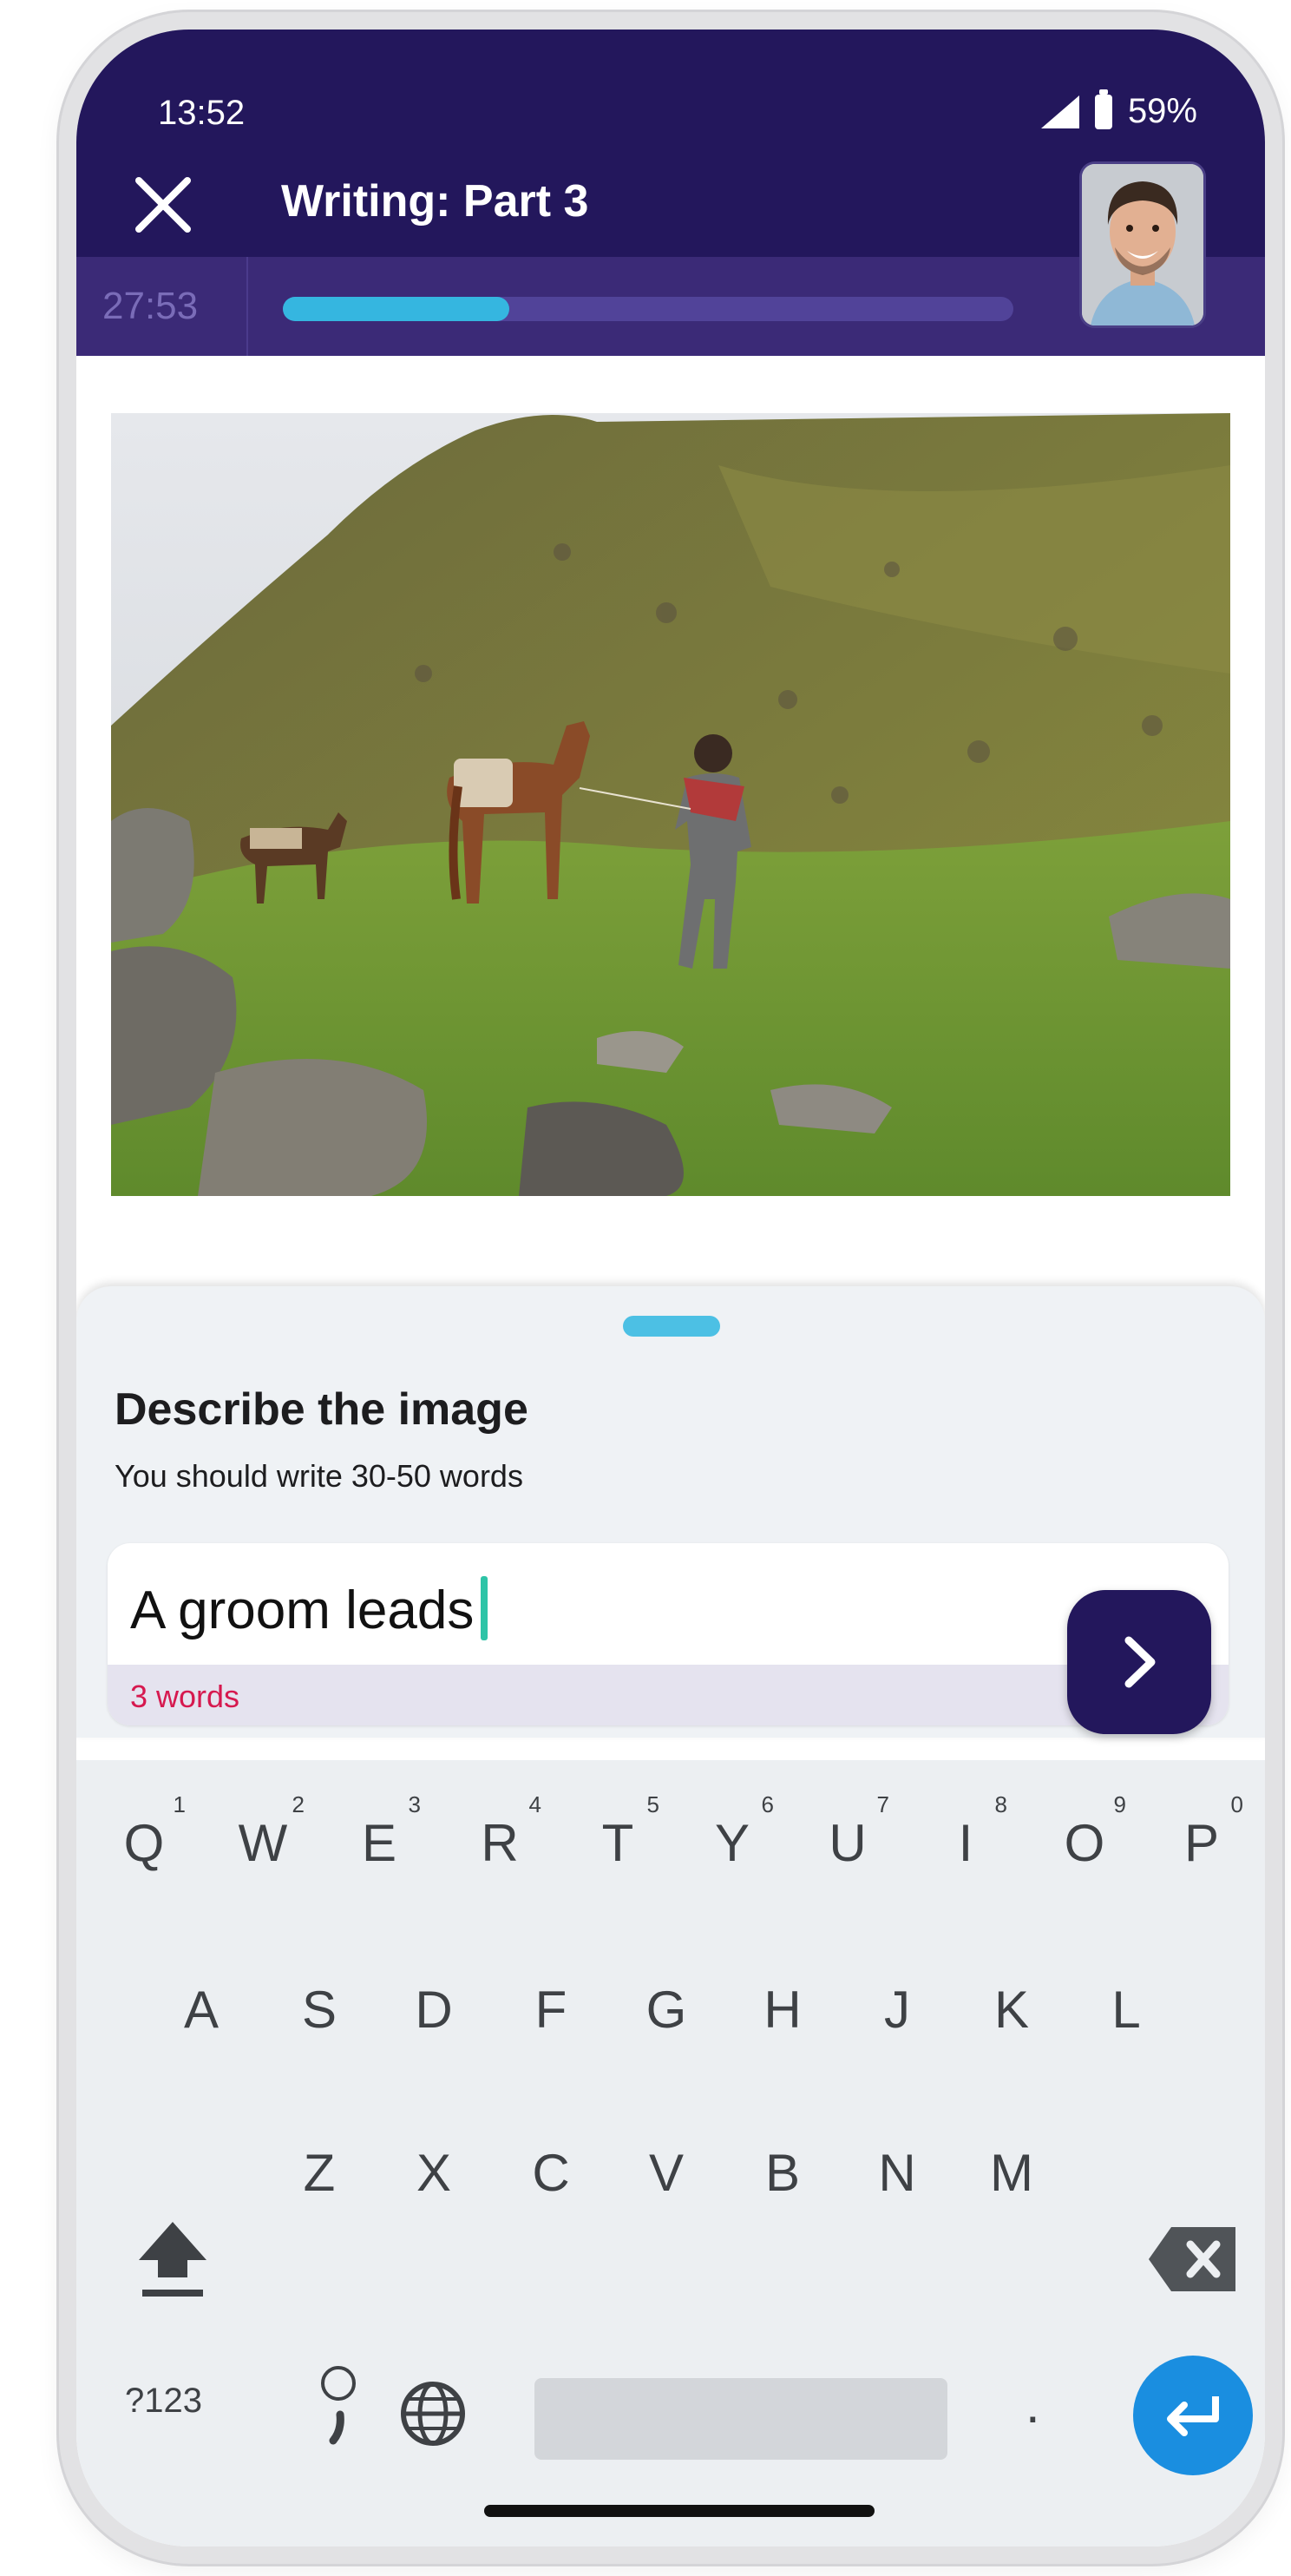 The width and height of the screenshot is (1291, 2576). What do you see at coordinates (1162, 111) in the screenshot?
I see `battery-percent: 59%` at bounding box center [1162, 111].